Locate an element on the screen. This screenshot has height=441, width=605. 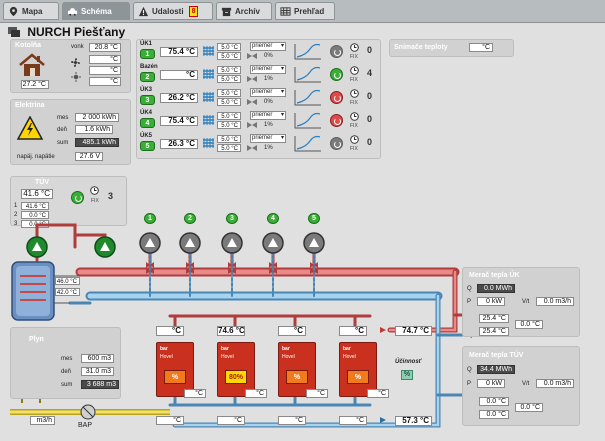
bap-valve is located at coordinates (88, 412).